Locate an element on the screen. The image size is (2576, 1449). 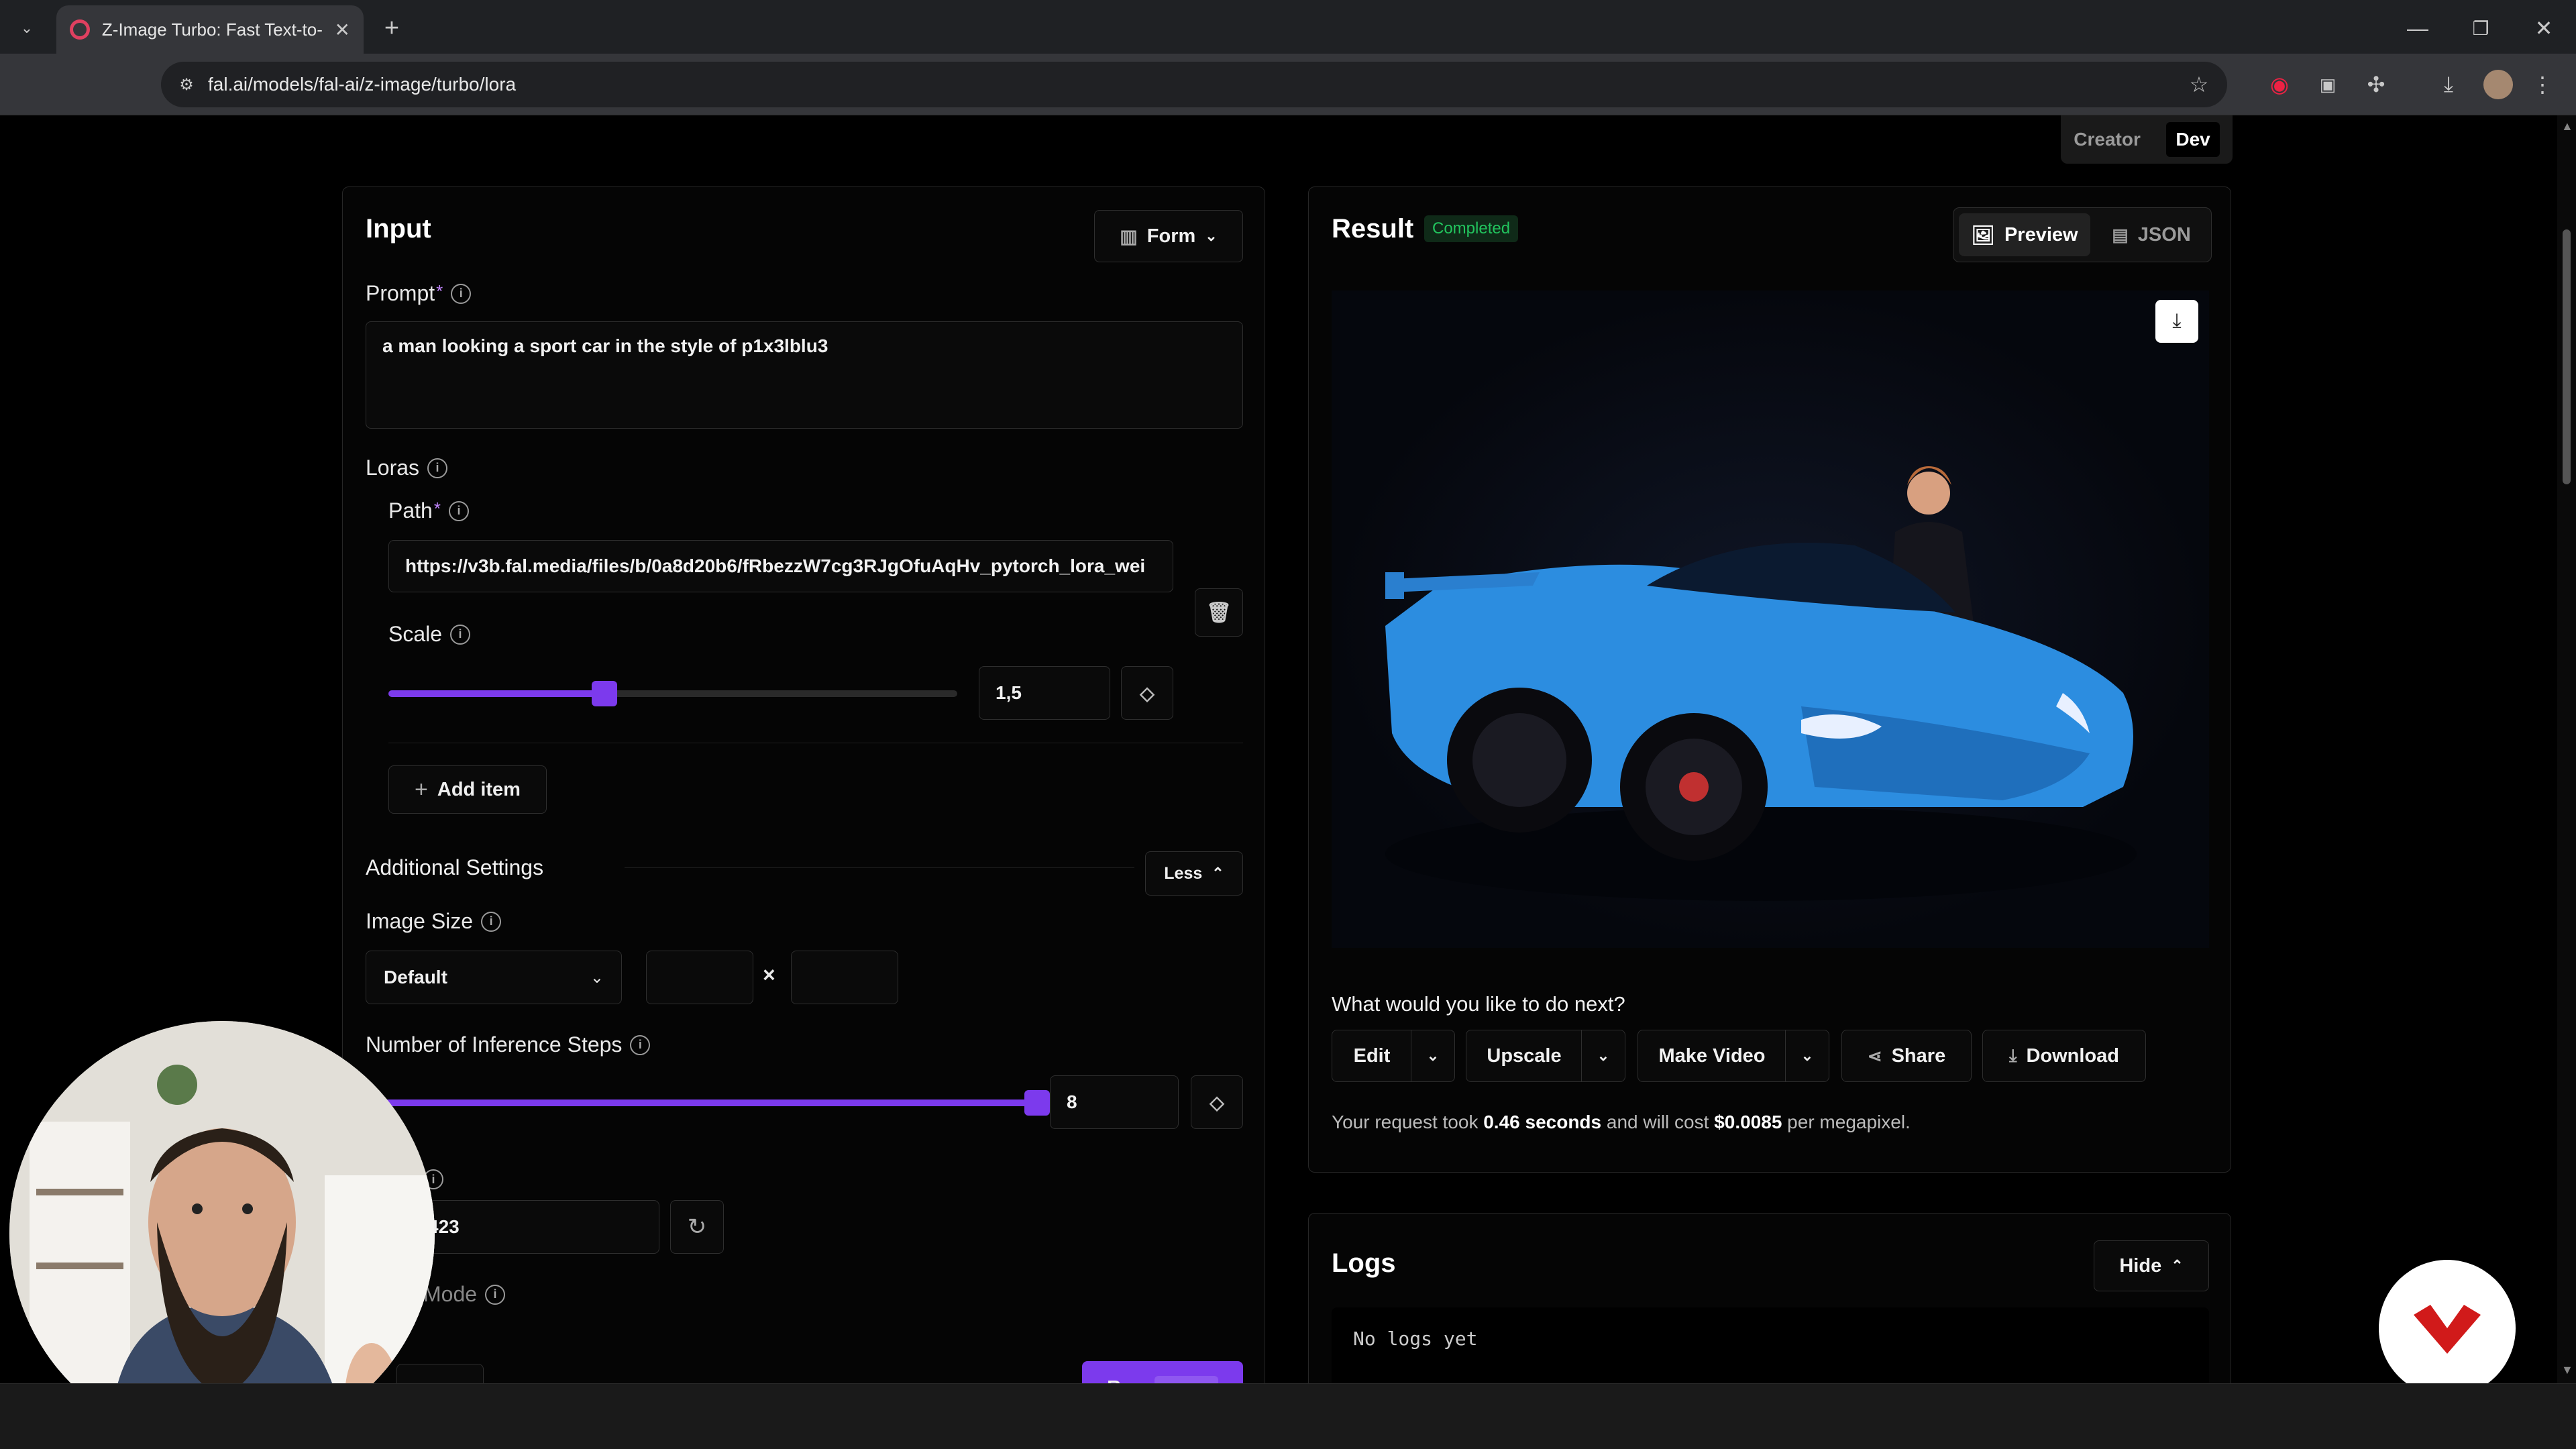
extension-image-icon: ▣ is located at coordinates (2328, 84).